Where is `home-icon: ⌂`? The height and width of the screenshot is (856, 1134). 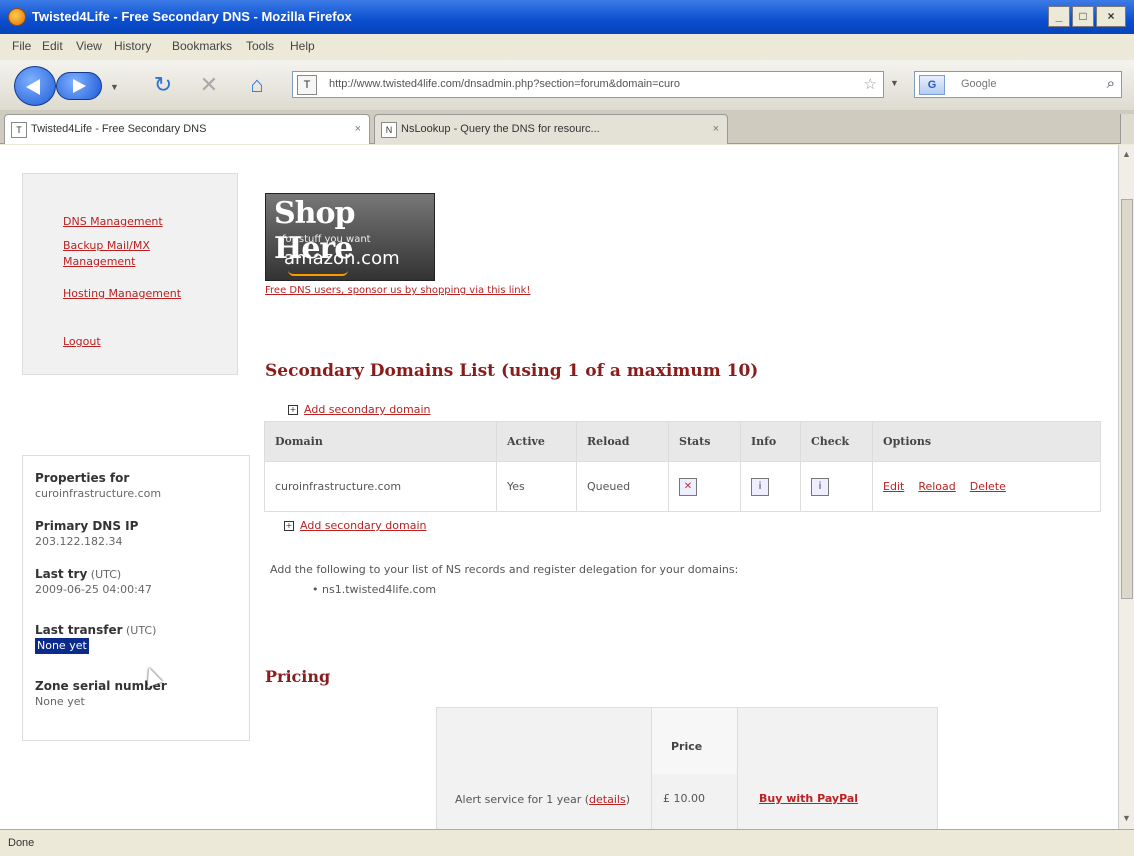 home-icon: ⌂ is located at coordinates (257, 85).